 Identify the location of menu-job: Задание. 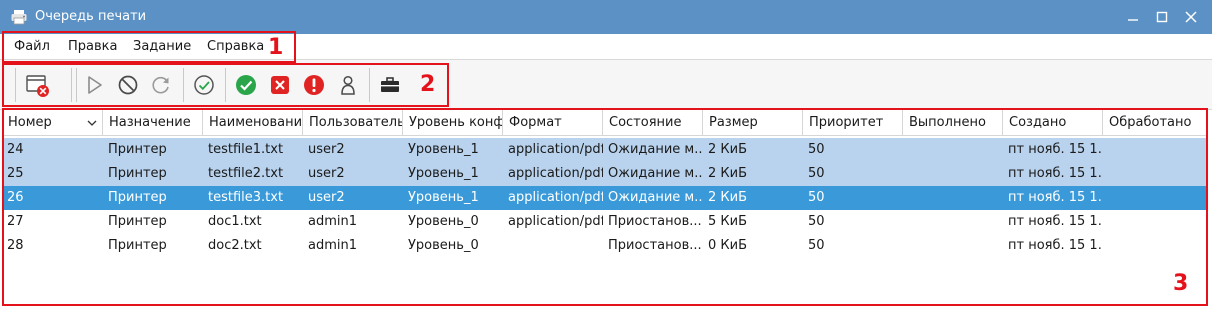
(162, 47).